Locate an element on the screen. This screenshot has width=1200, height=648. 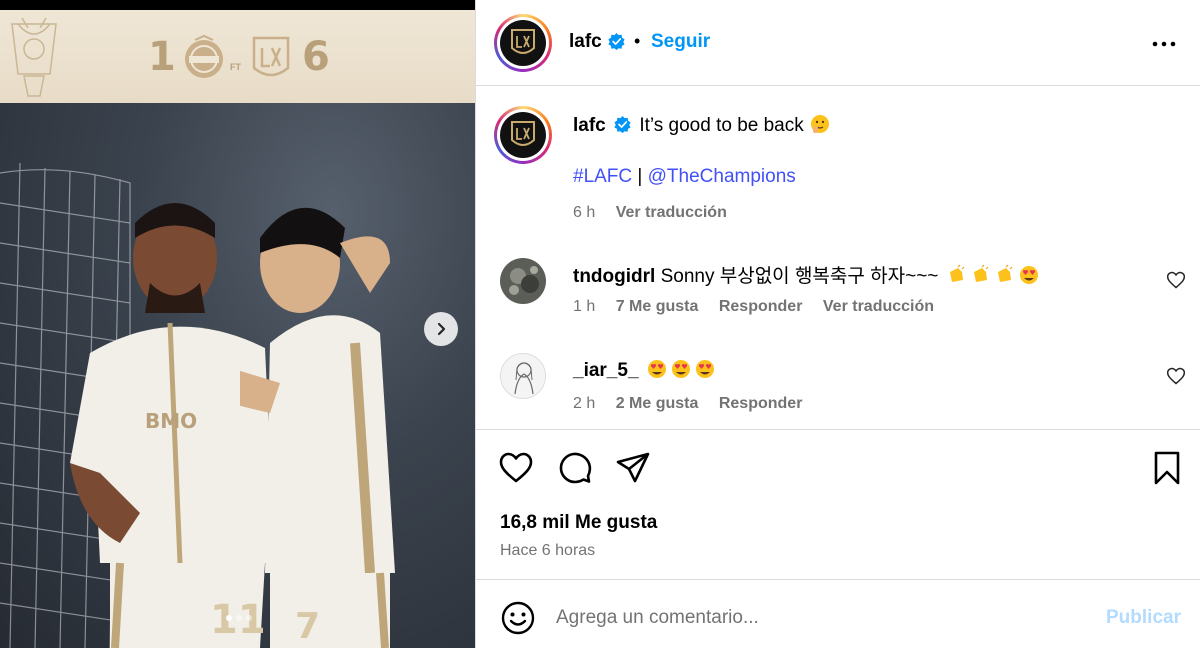
post-header: lafc • Seguir is located at coordinates (838, 43).